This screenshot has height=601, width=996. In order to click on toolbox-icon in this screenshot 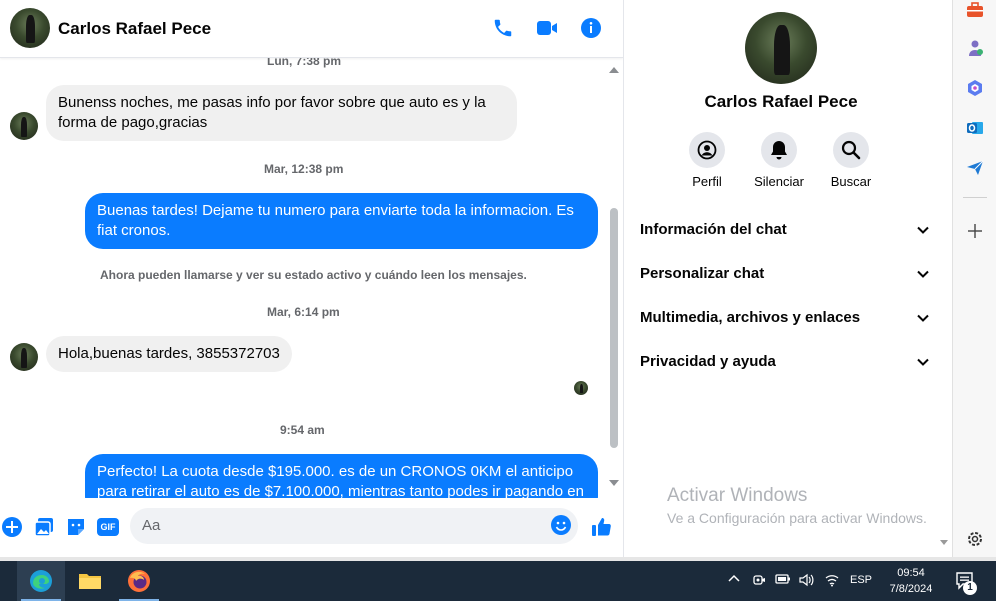, I will do `click(975, 10)`.